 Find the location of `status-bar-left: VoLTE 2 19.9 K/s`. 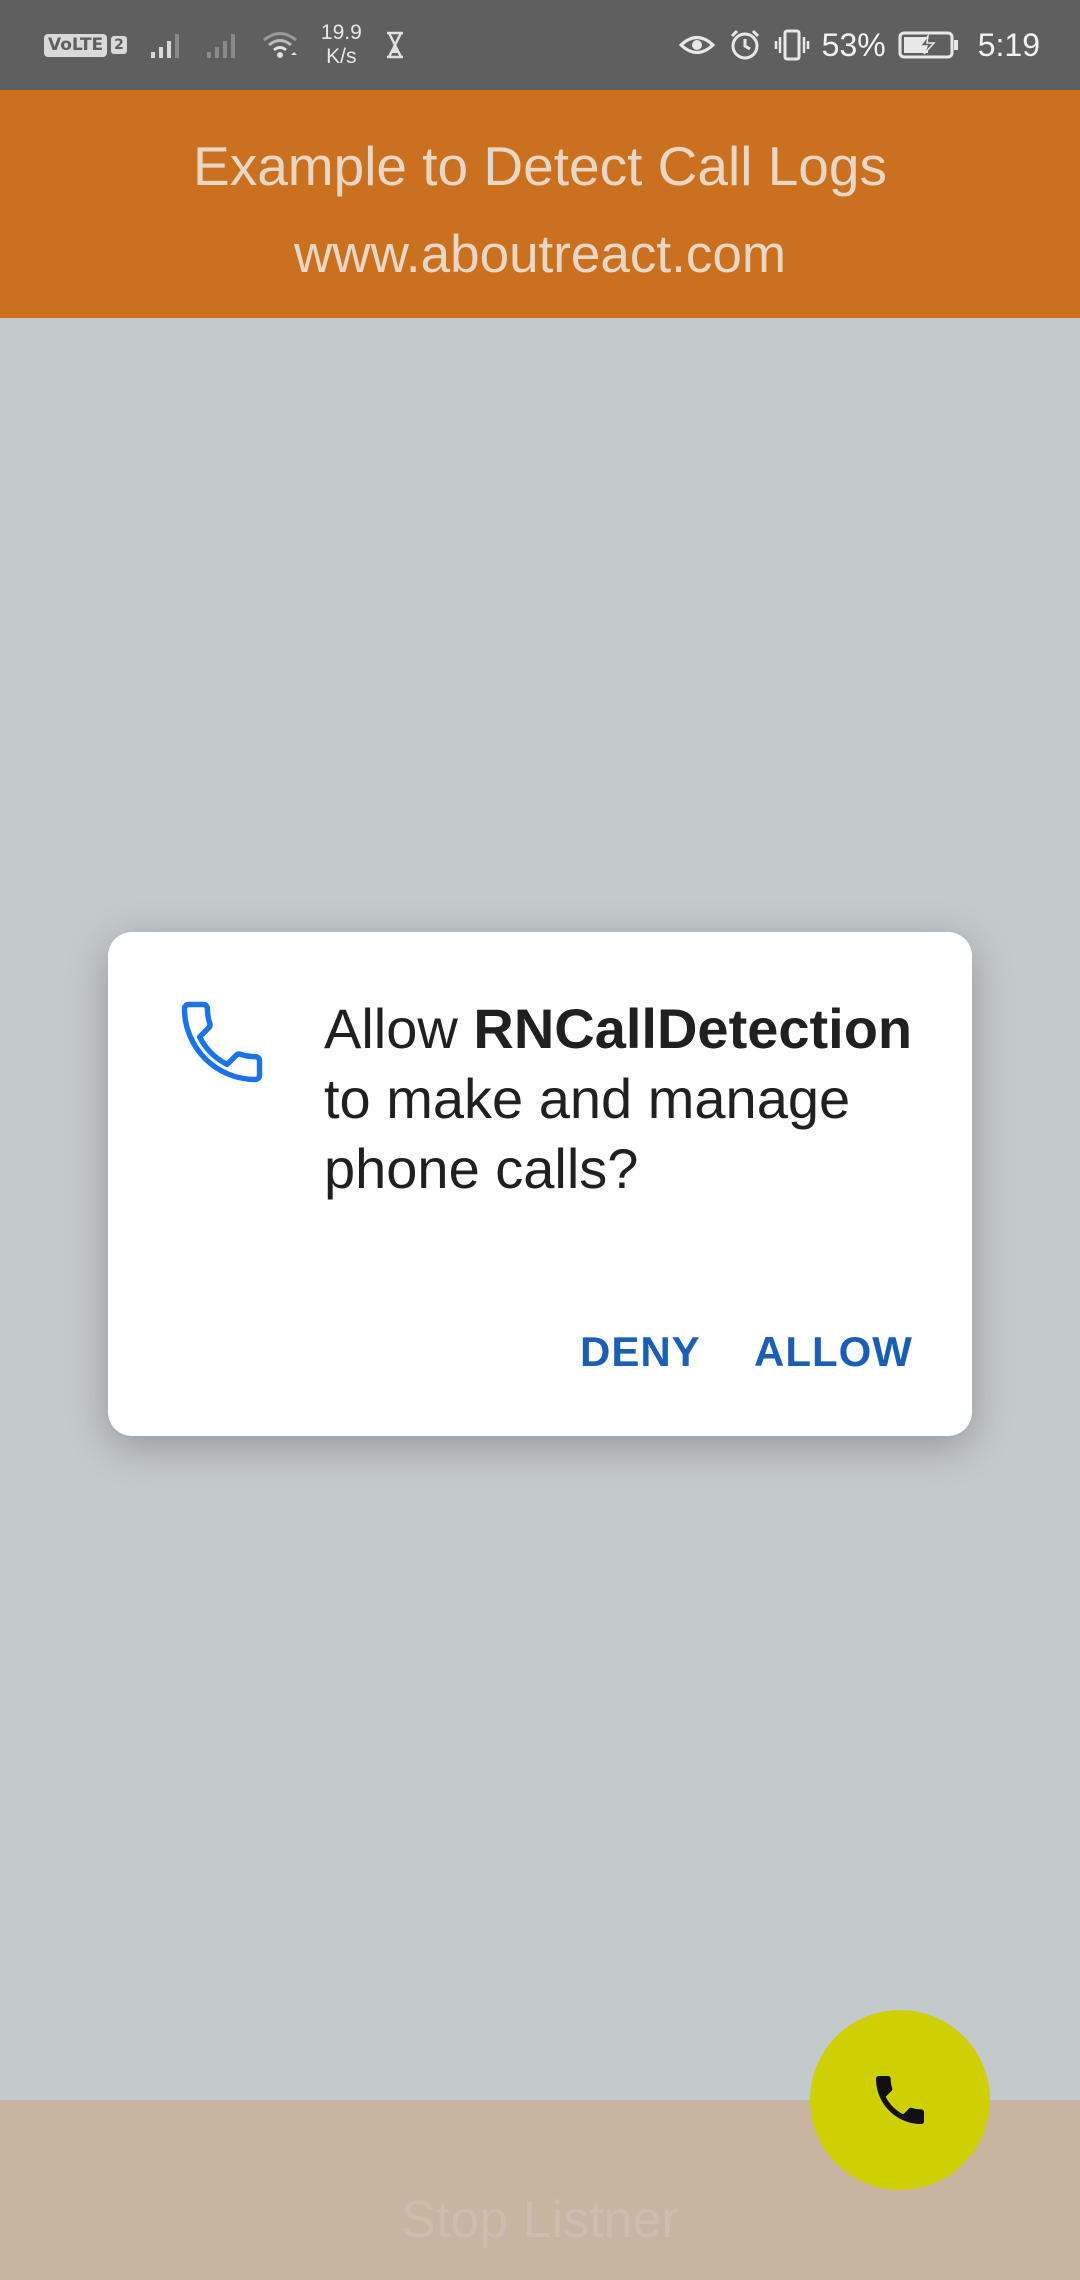

status-bar-left: VoLTE 2 19.9 K/s is located at coordinates (225, 45).